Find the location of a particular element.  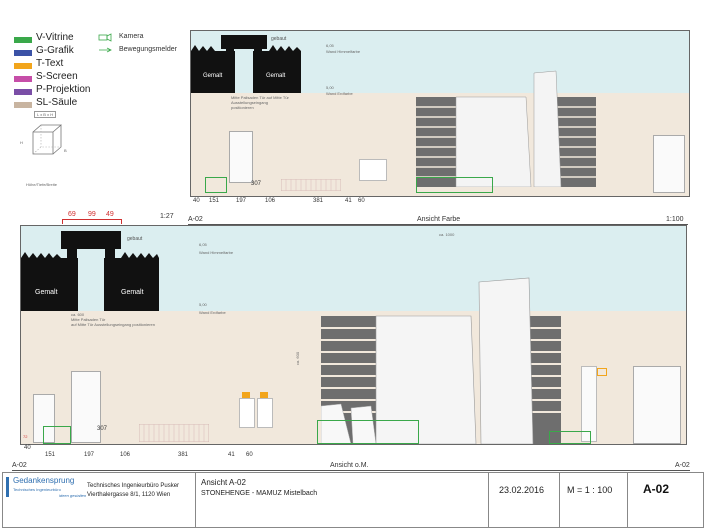

bottom-red-69: 69 is located at coordinates (72, 214).